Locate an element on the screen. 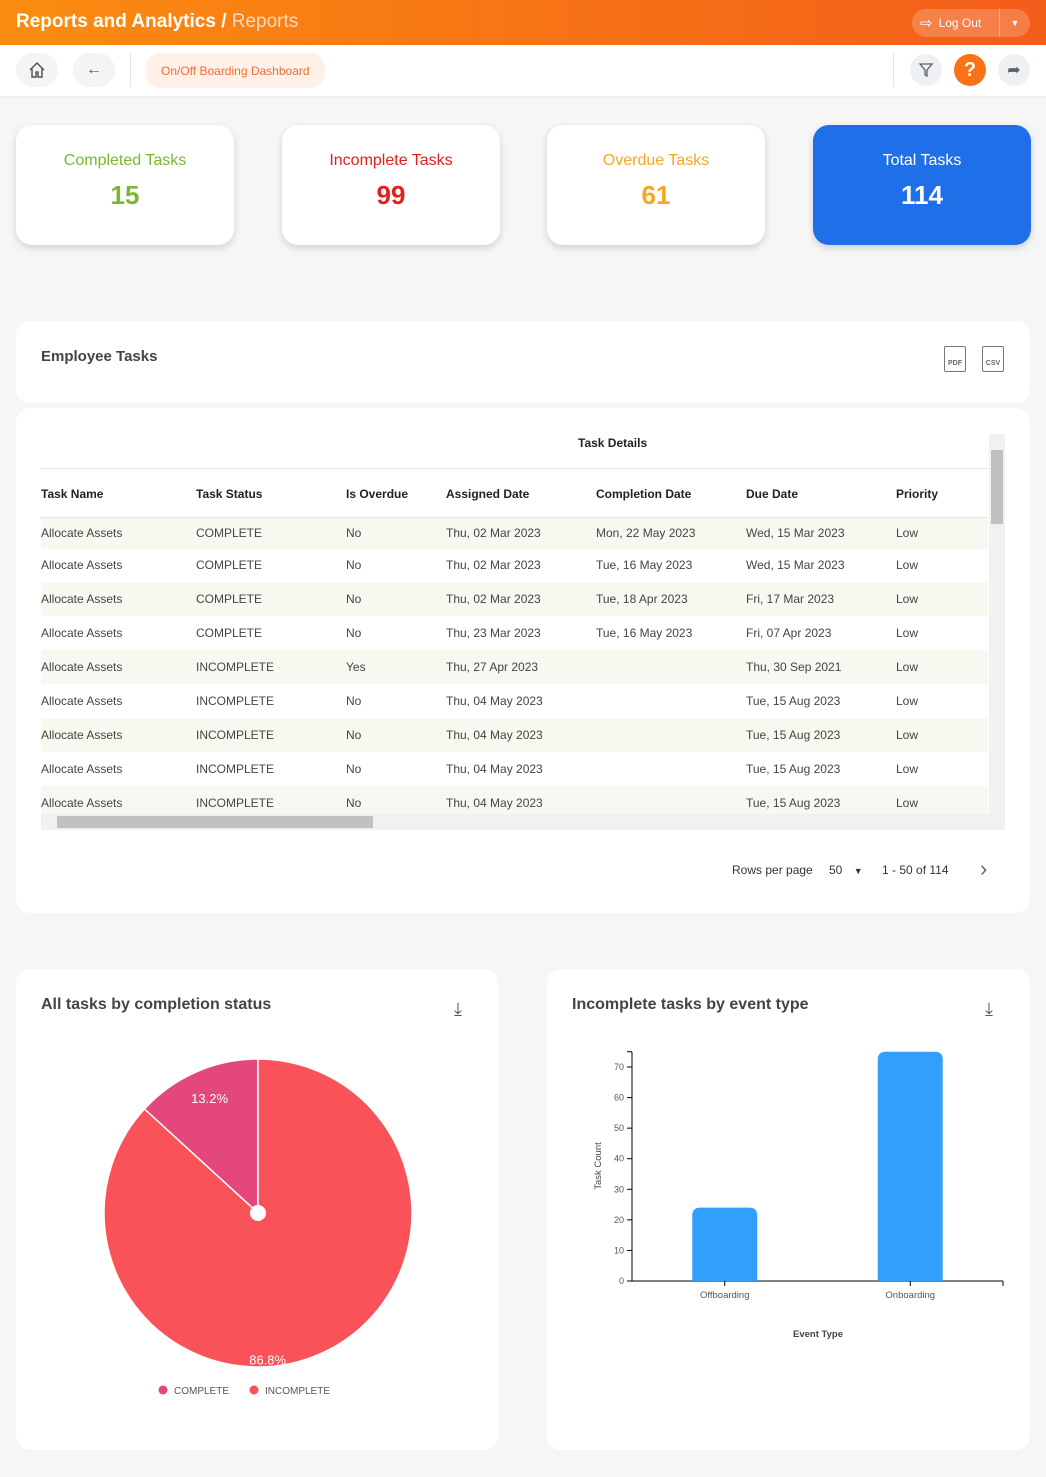 The width and height of the screenshot is (1046, 1477). y-axis-label: Task Count is located at coordinates (598, 1166).